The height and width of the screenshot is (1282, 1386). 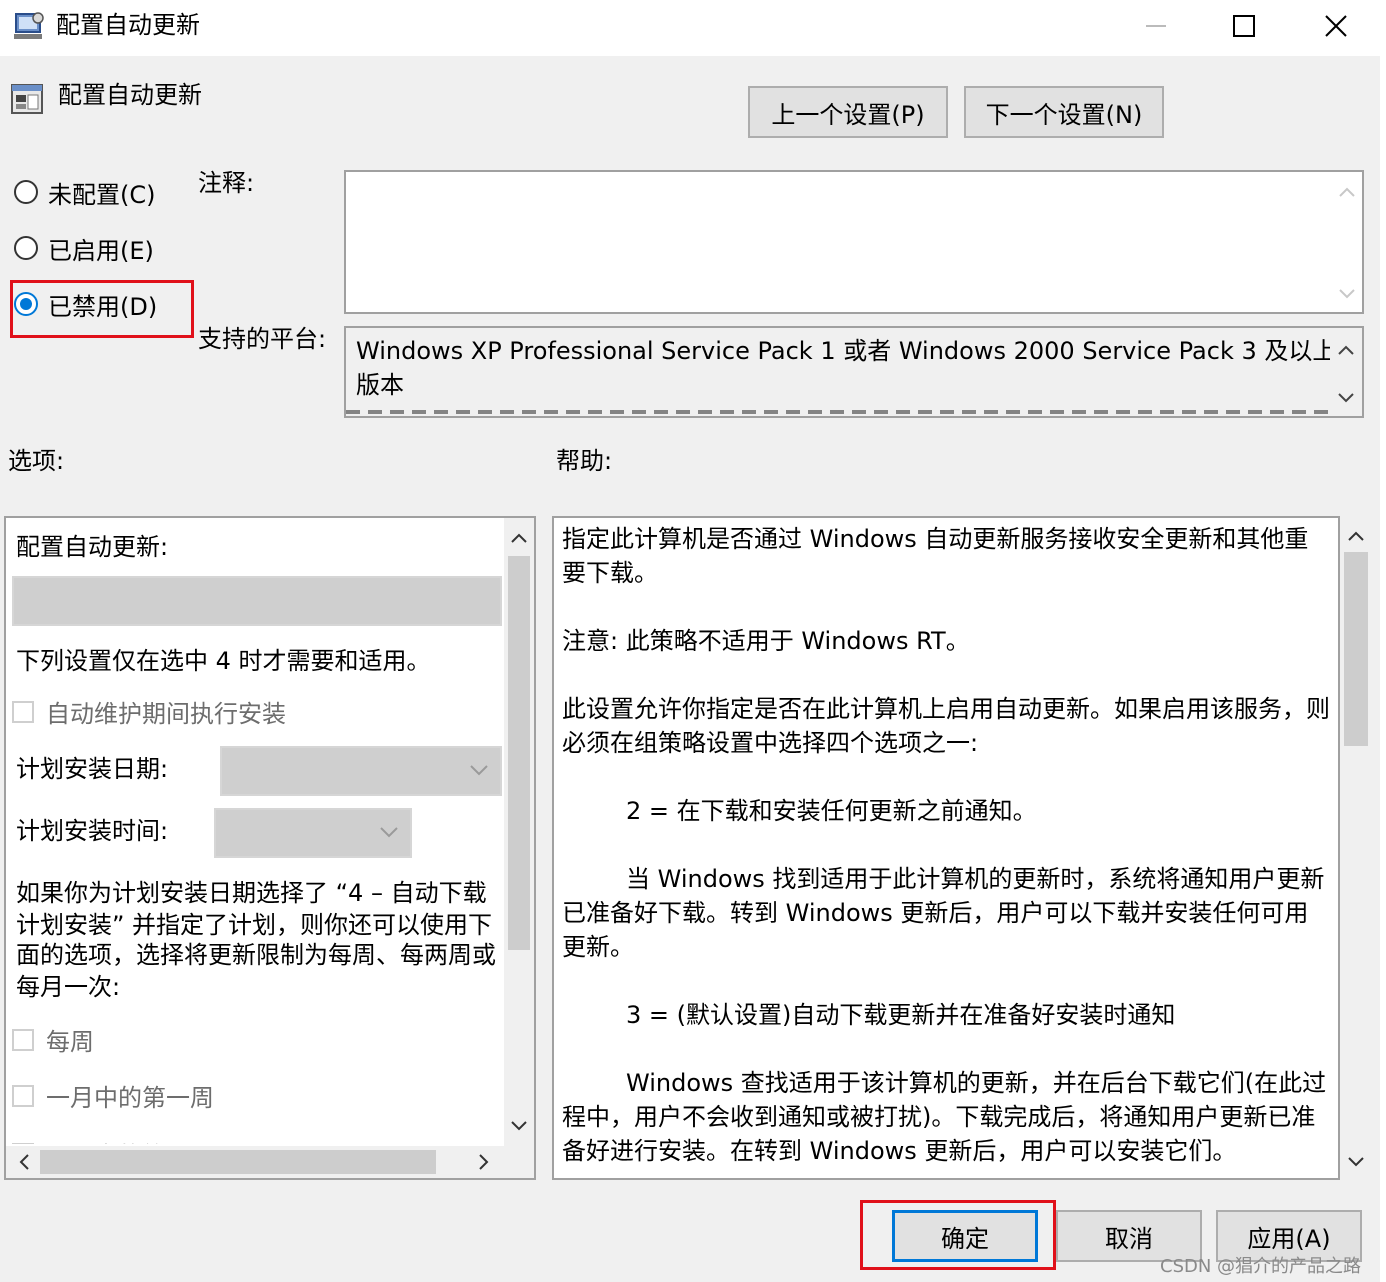 I want to click on help-line: 备好进行安装。在转到 Windows 更新后，用户可以安装它们。, so click(x=899, y=1151).